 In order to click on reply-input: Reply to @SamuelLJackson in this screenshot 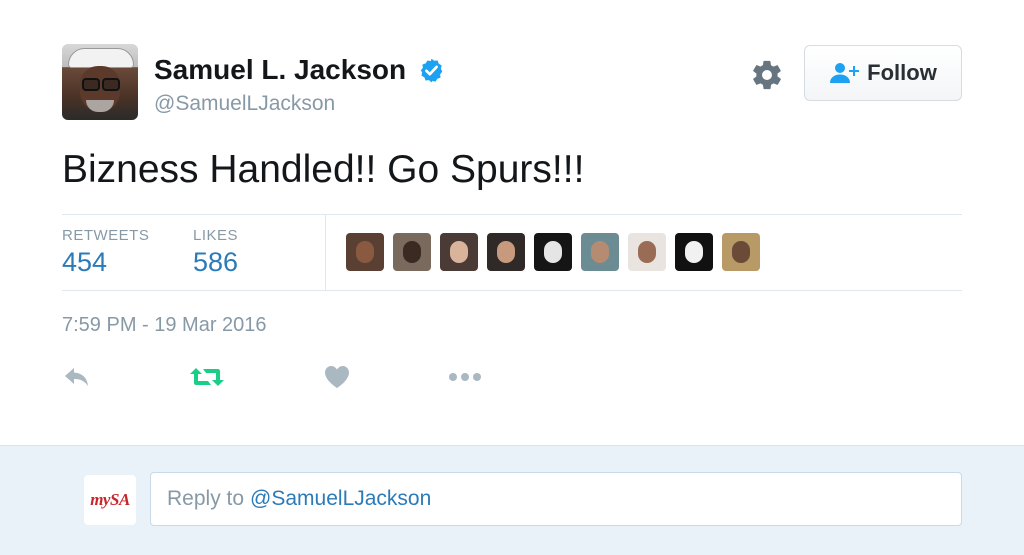, I will do `click(556, 499)`.